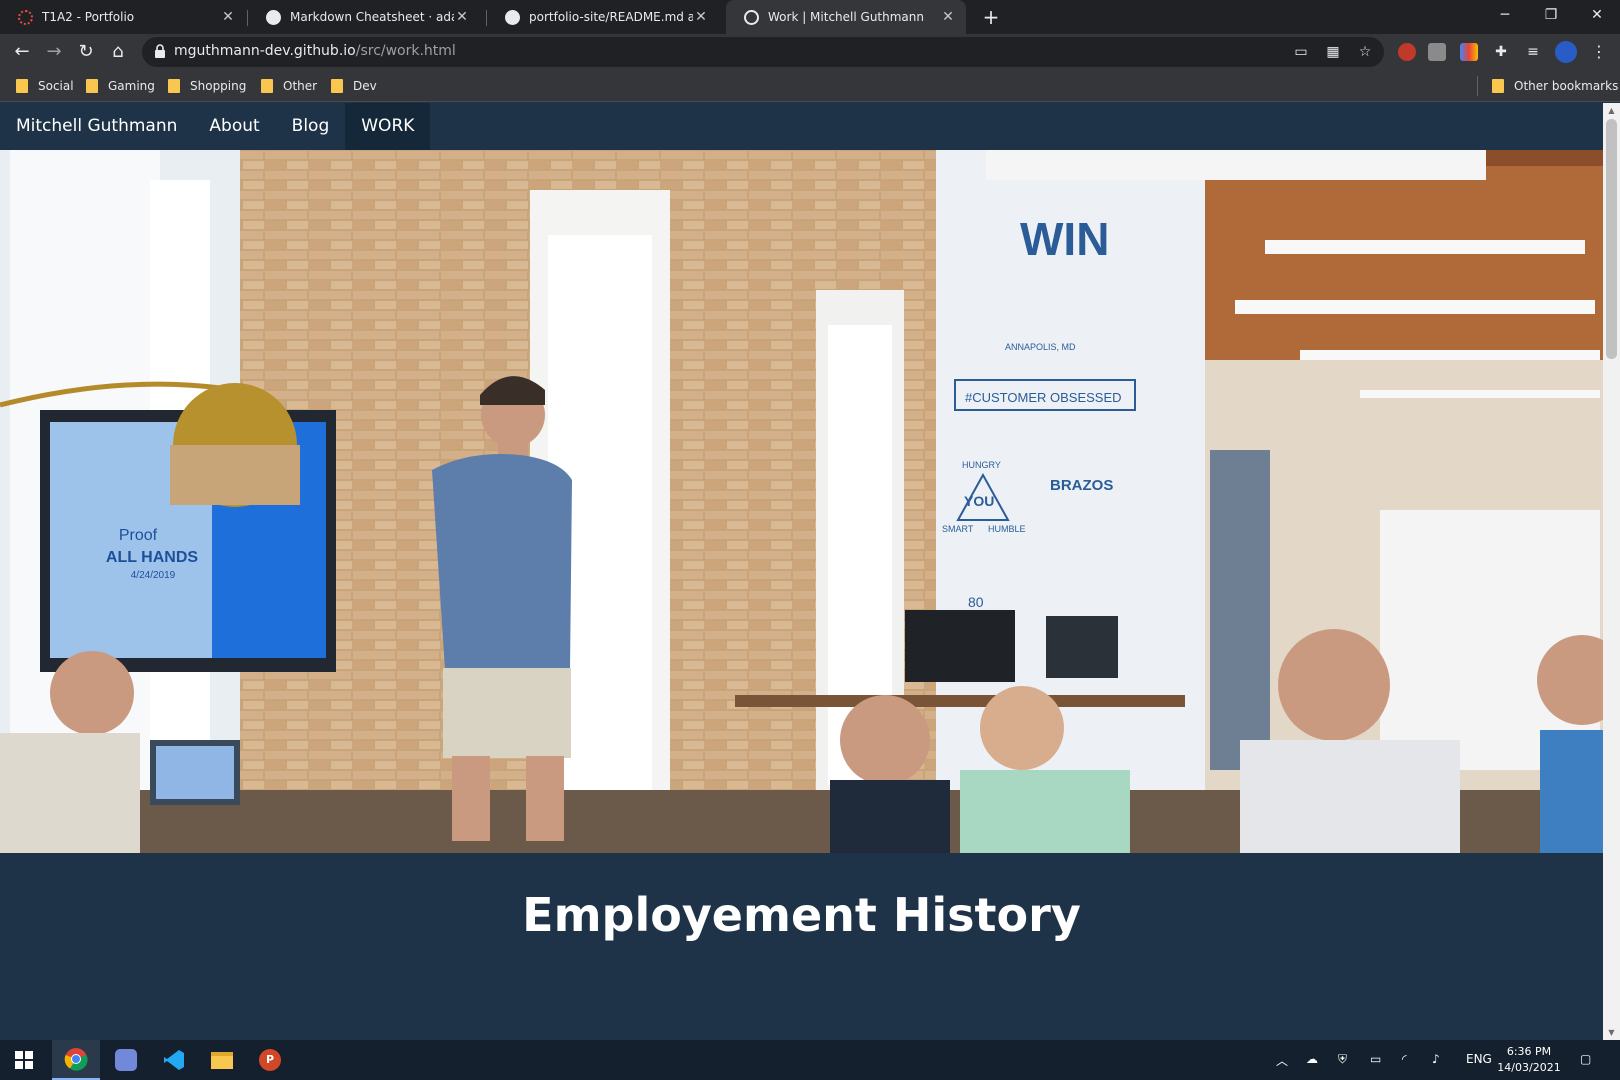  Describe the element at coordinates (1312, 1059) in the screenshot. I see `onedrive-icon: ☁` at that location.